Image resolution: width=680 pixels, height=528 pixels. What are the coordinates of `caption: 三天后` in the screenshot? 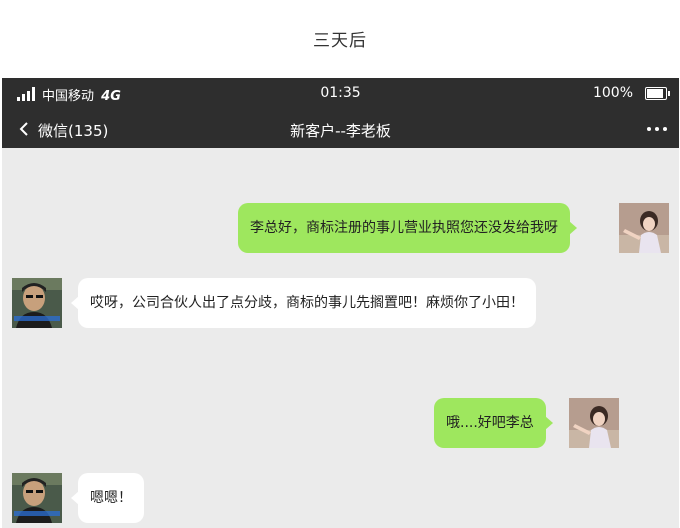 It's located at (340, 41).